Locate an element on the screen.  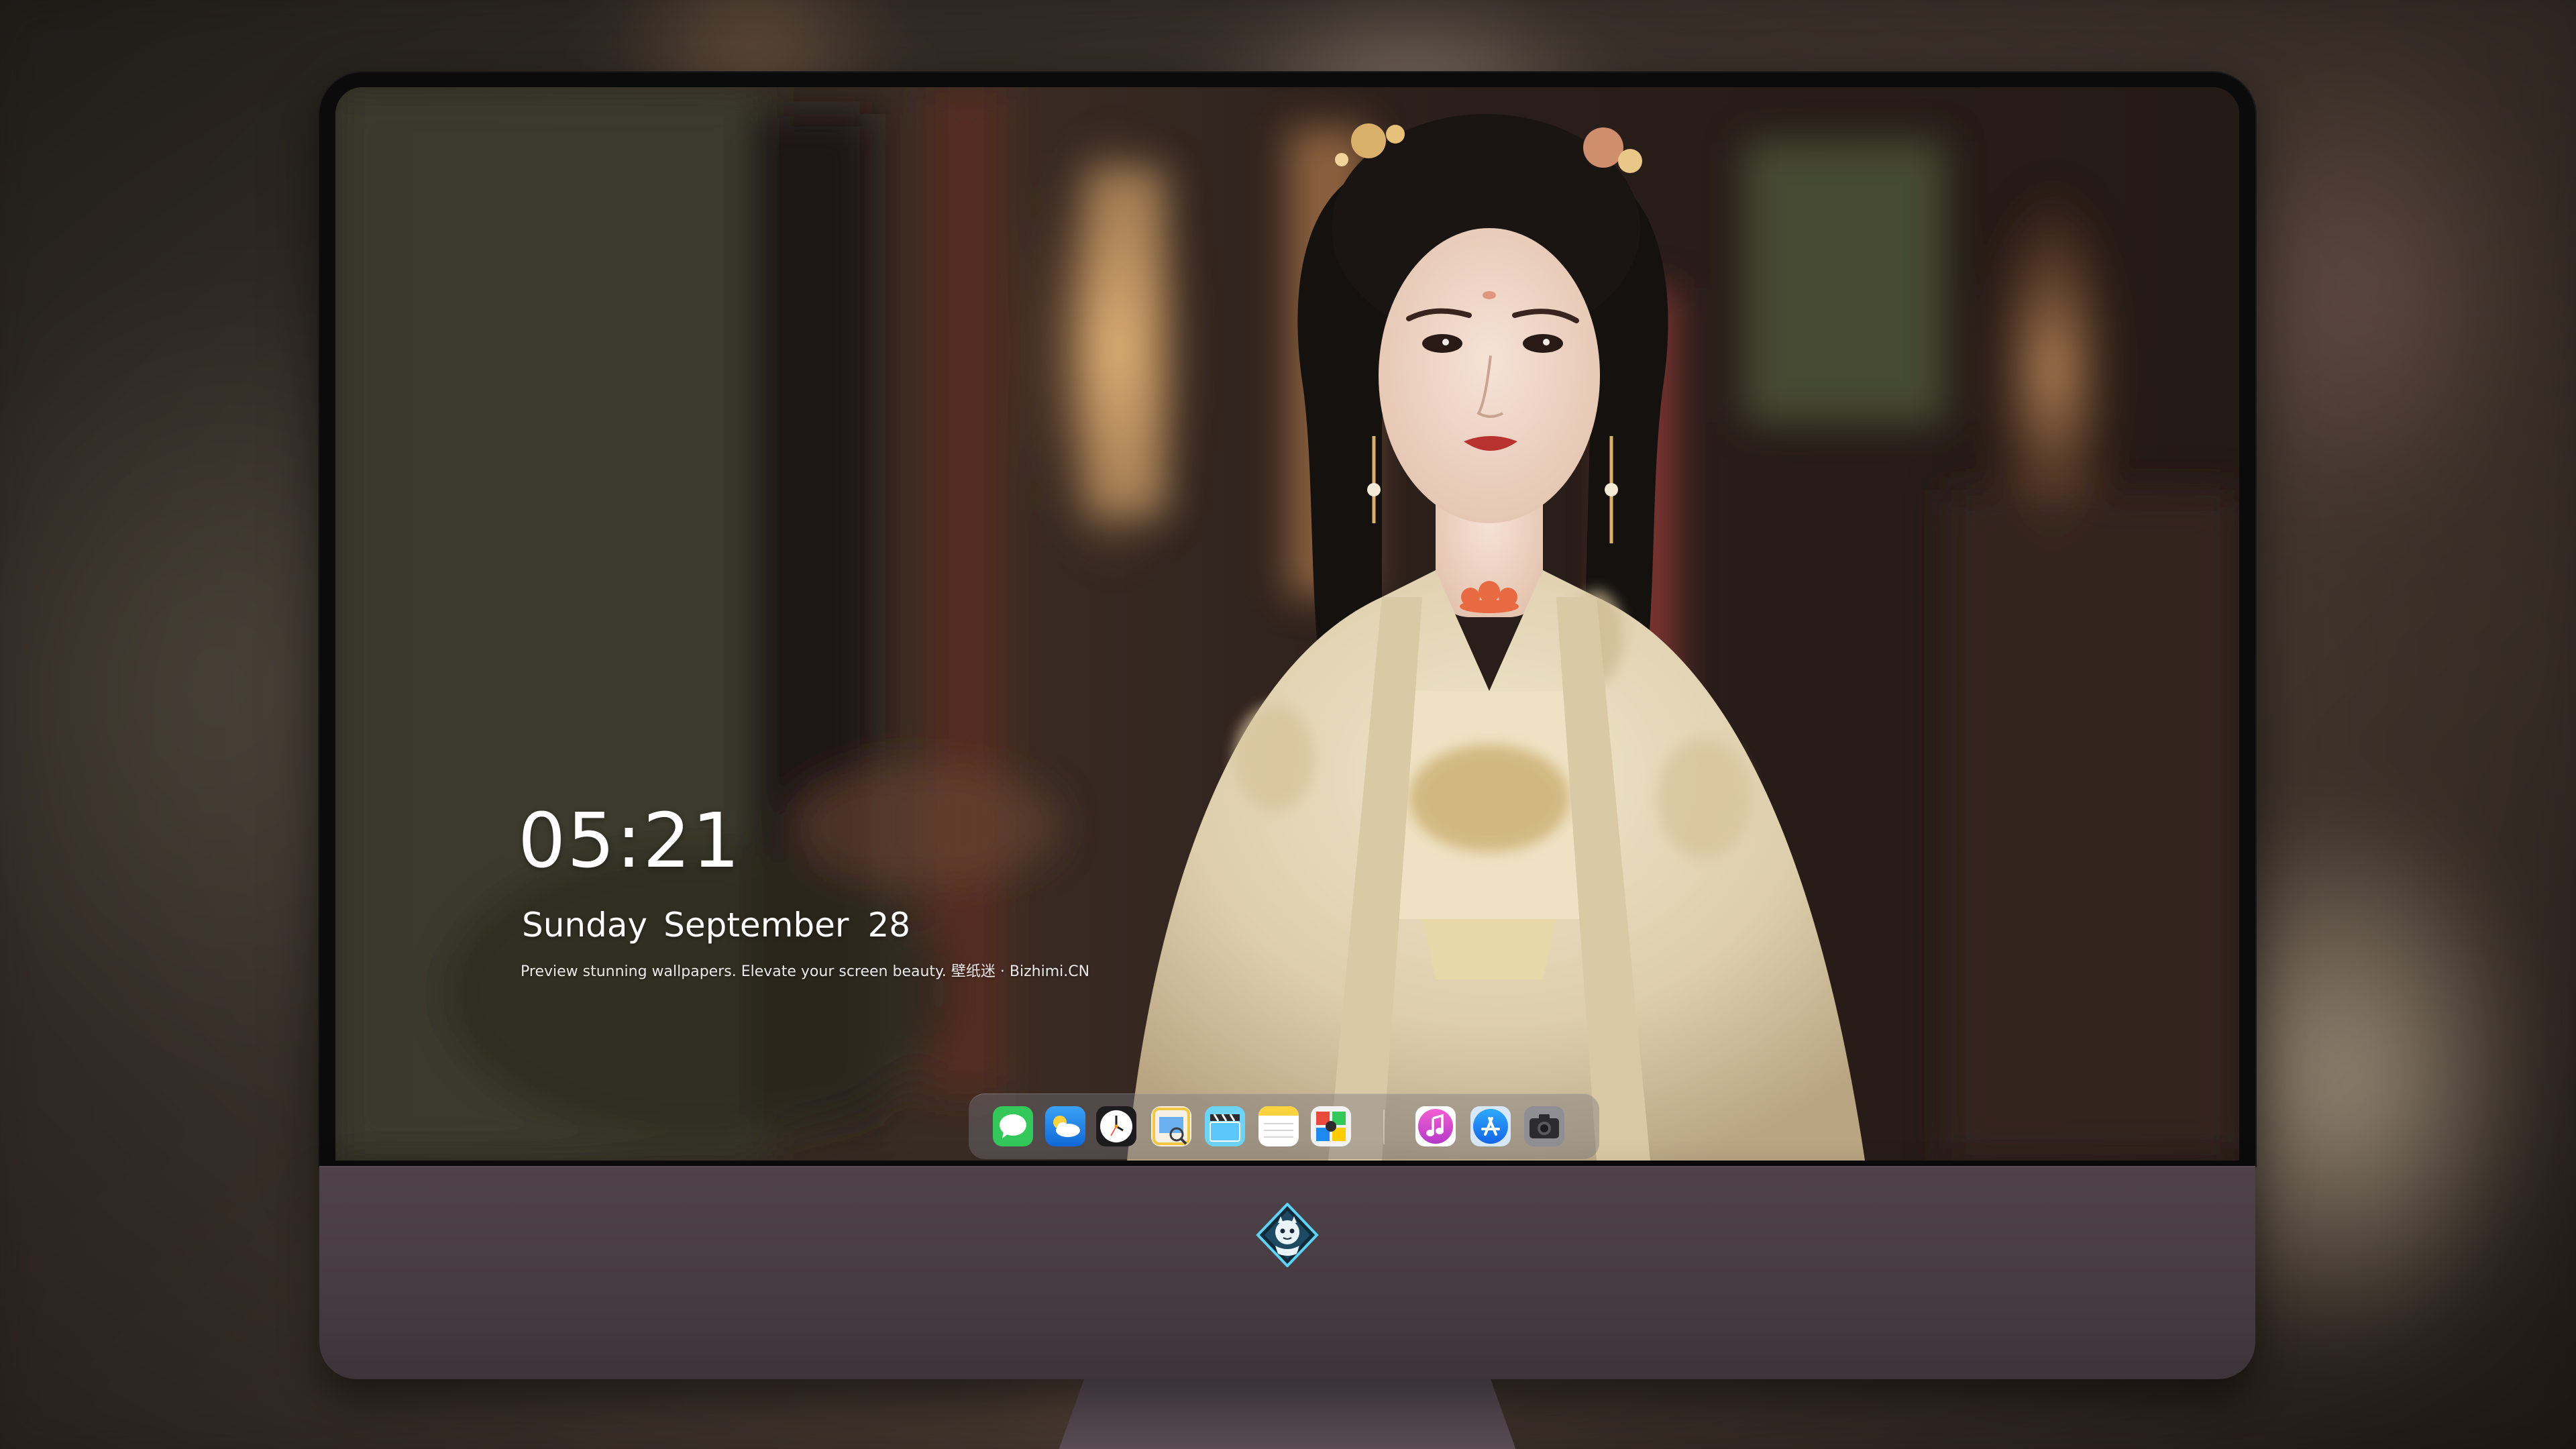
date-month: September is located at coordinates (756, 925).